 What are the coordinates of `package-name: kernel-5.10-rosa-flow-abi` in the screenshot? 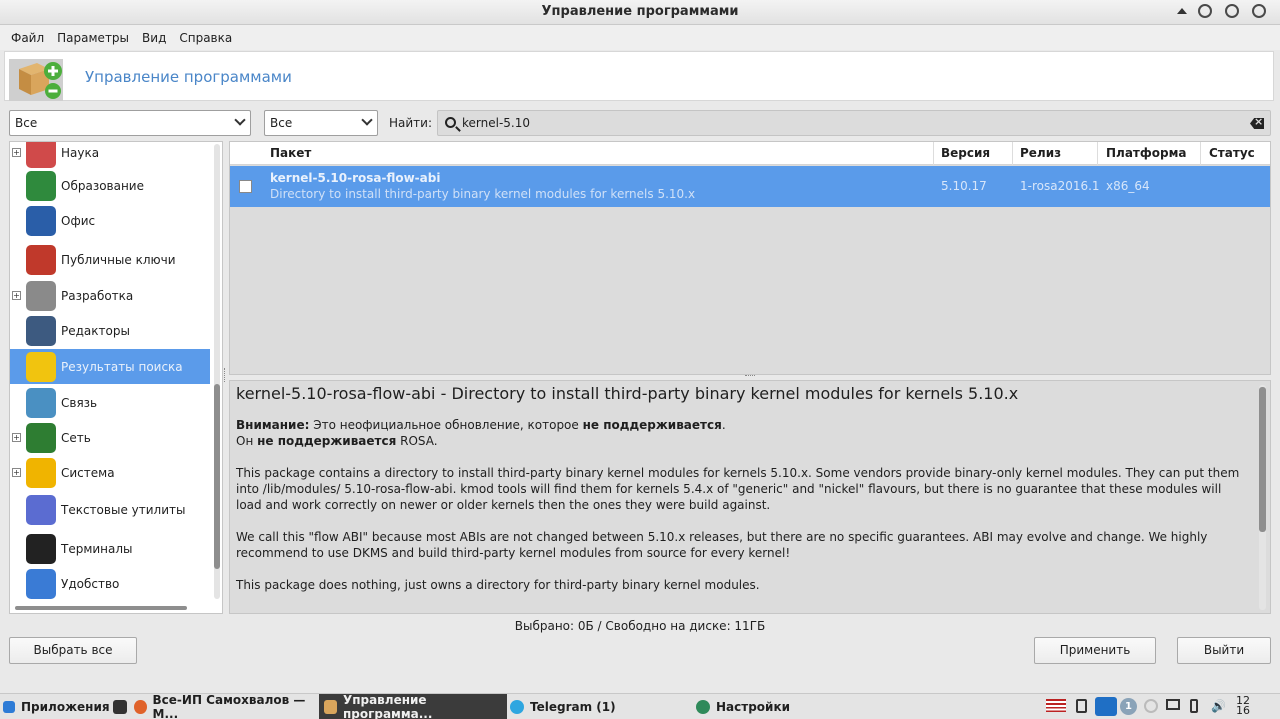 It's located at (355, 178).